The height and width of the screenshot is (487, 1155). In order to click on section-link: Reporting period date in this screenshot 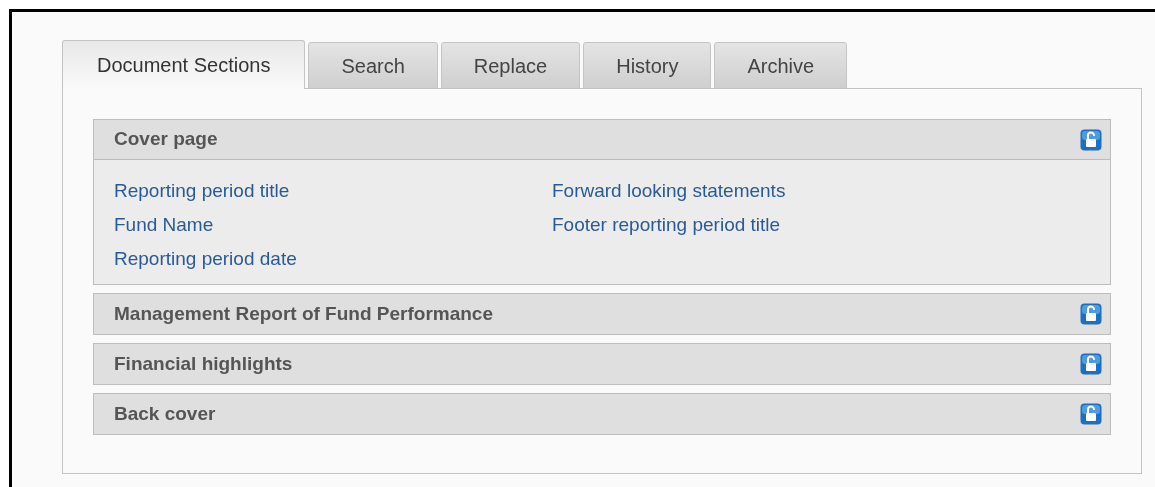, I will do `click(205, 259)`.